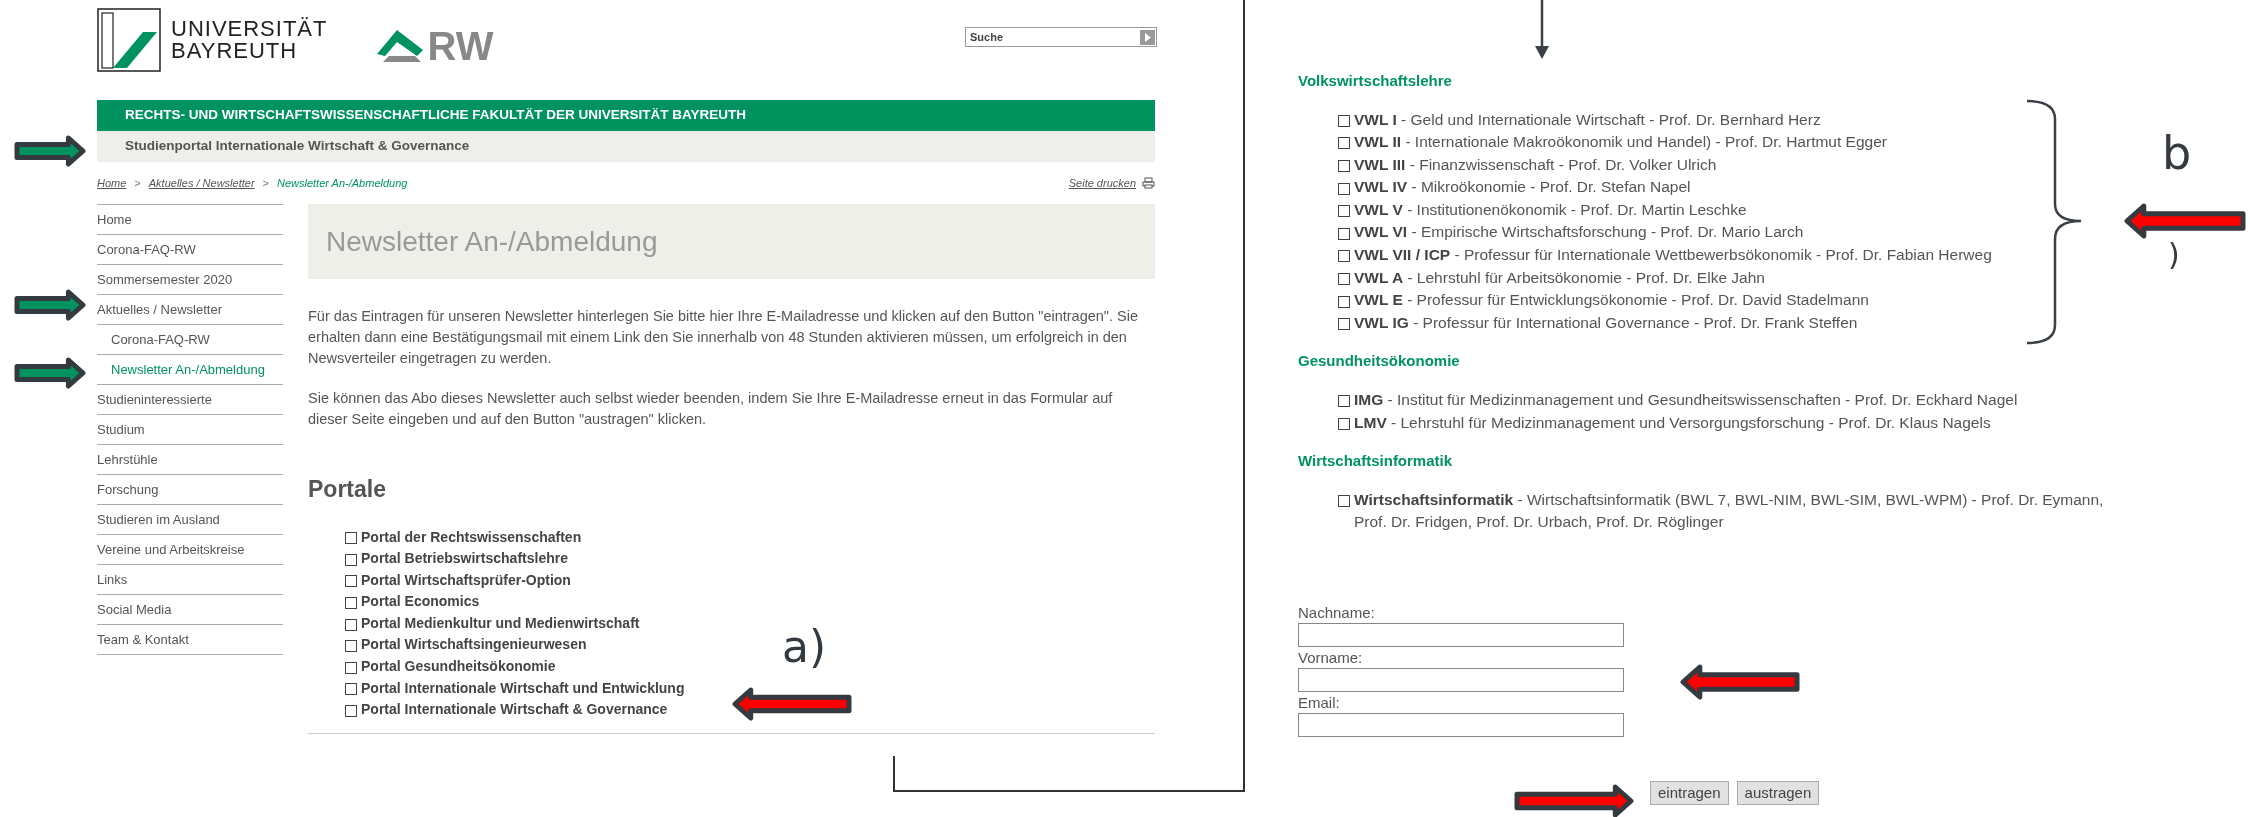 The image size is (2250, 817). I want to click on checkbox-label: Portal Betriebswirtschaftslehre, so click(464, 559).